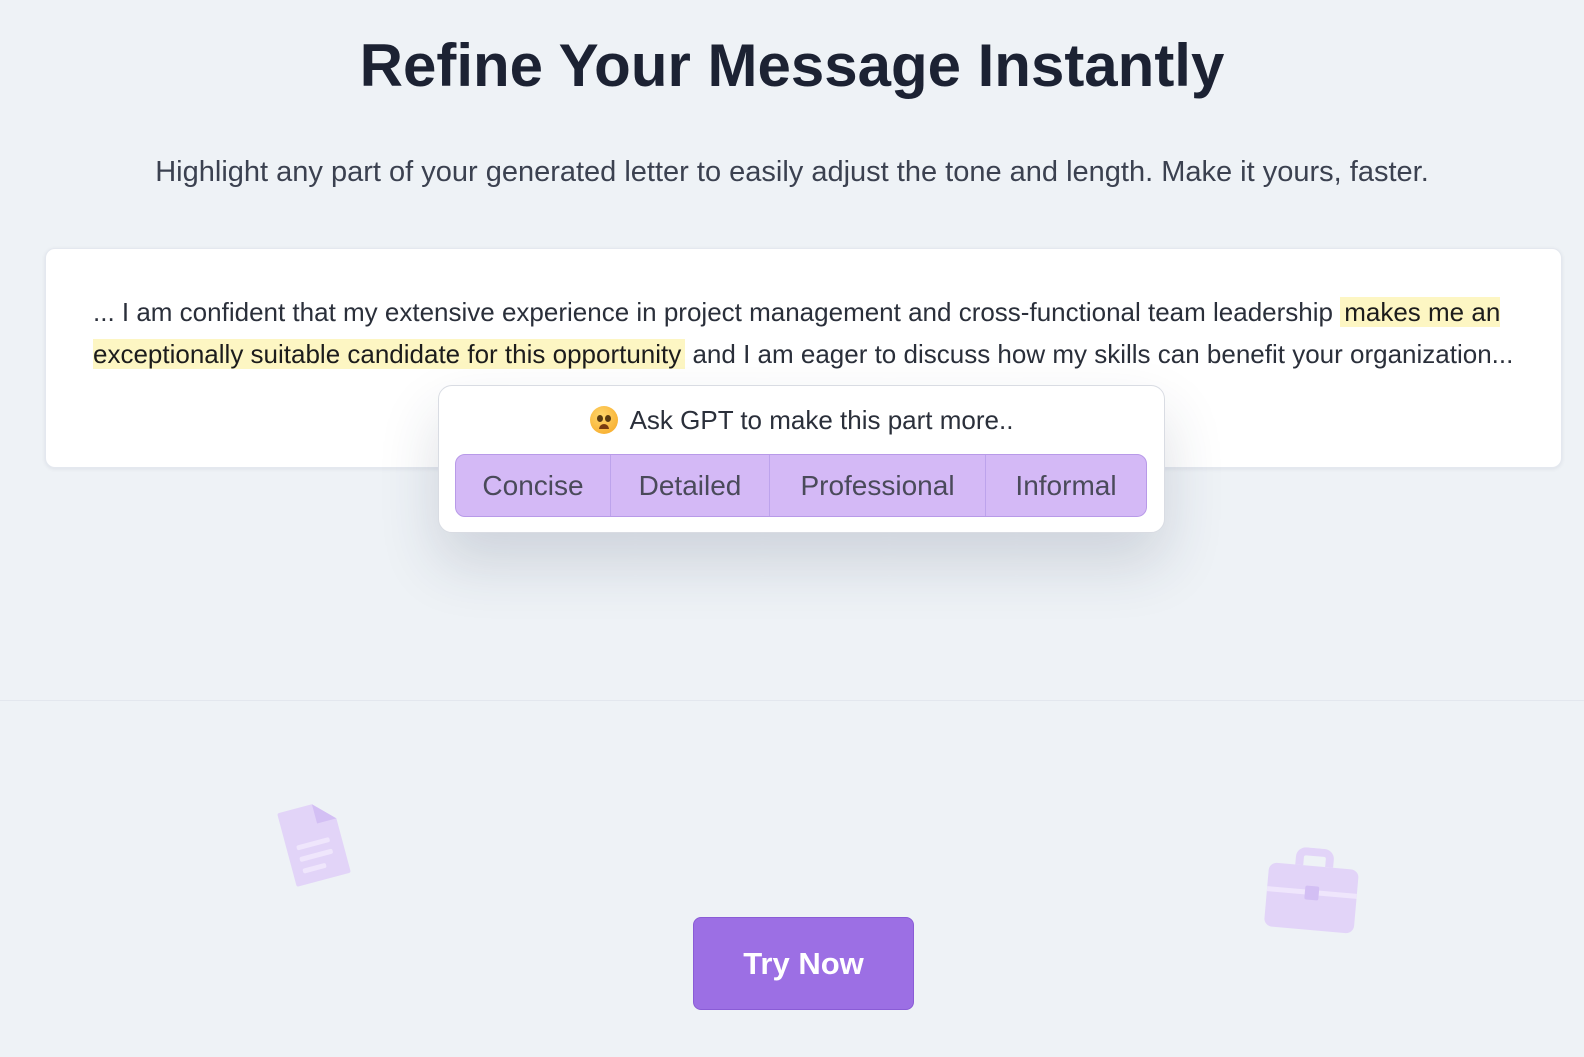 This screenshot has width=1584, height=1057. What do you see at coordinates (1311, 890) in the screenshot?
I see `briefcase-icon` at bounding box center [1311, 890].